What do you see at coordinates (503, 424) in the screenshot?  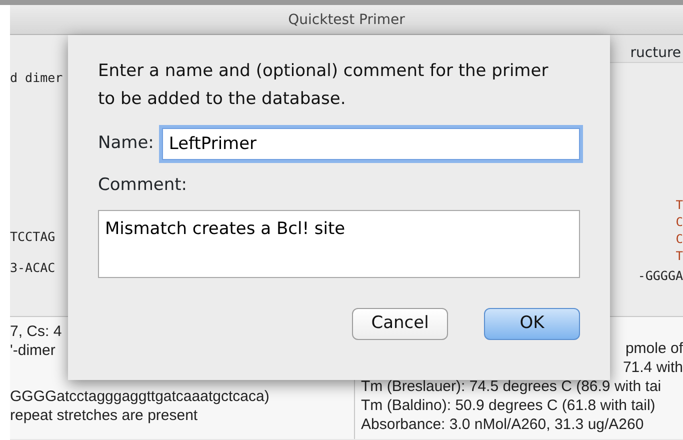 I see `result-text: Absorbance: 3.0 nMol/A260, 31.3 ug/A260` at bounding box center [503, 424].